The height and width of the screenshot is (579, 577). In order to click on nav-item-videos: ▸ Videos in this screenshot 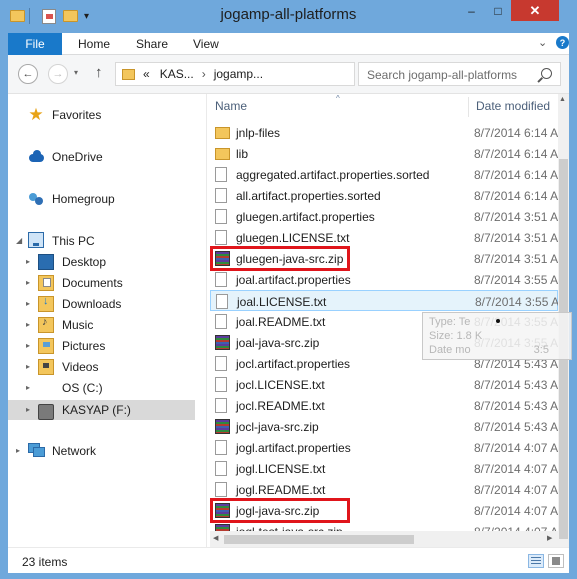, I will do `click(62, 367)`.